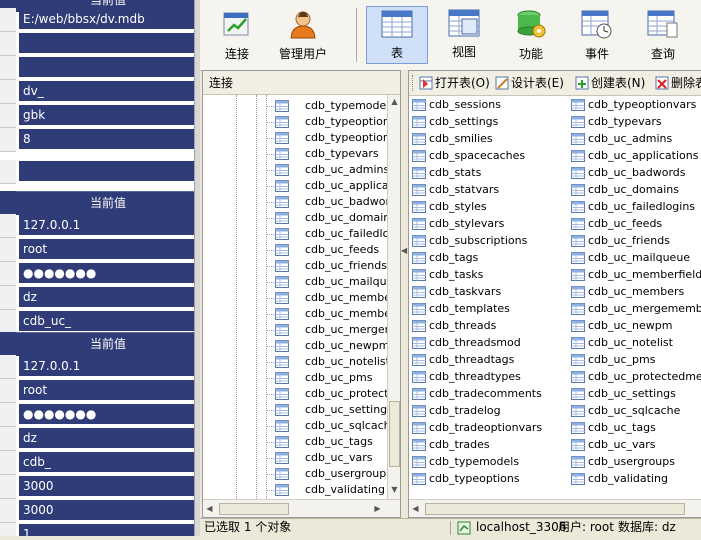  I want to click on tree-item-table: cdb_typeoptionvars, so click(326, 138).